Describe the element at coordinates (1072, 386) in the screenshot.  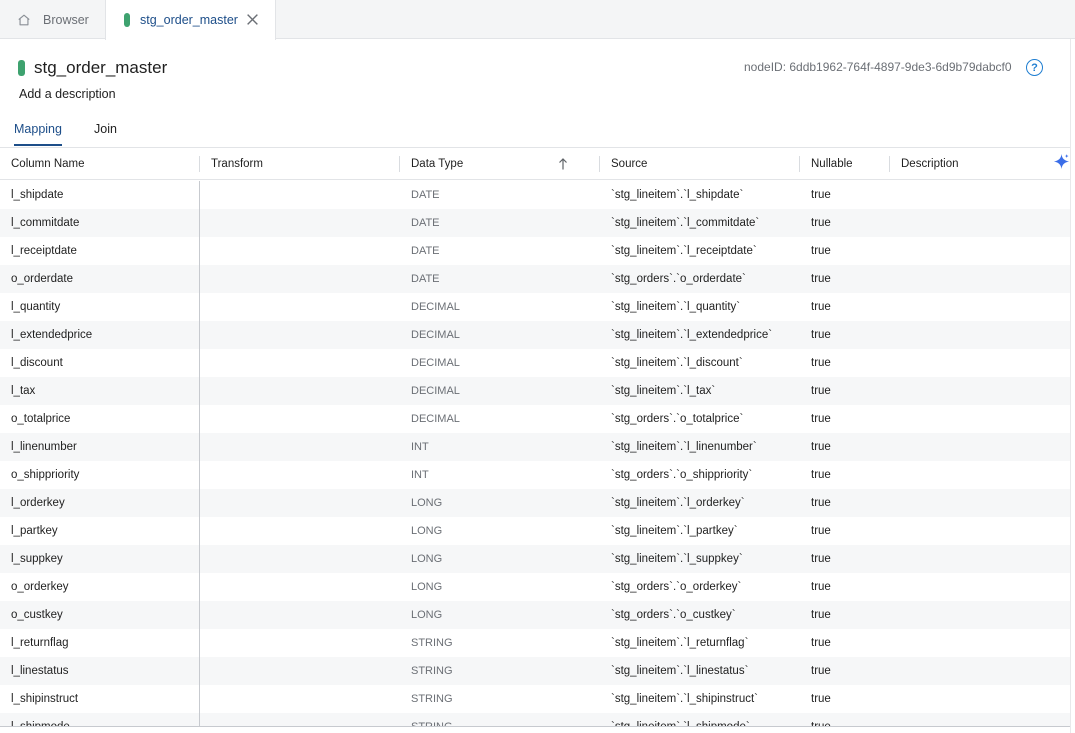
I see `vertical-scrollbar` at that location.